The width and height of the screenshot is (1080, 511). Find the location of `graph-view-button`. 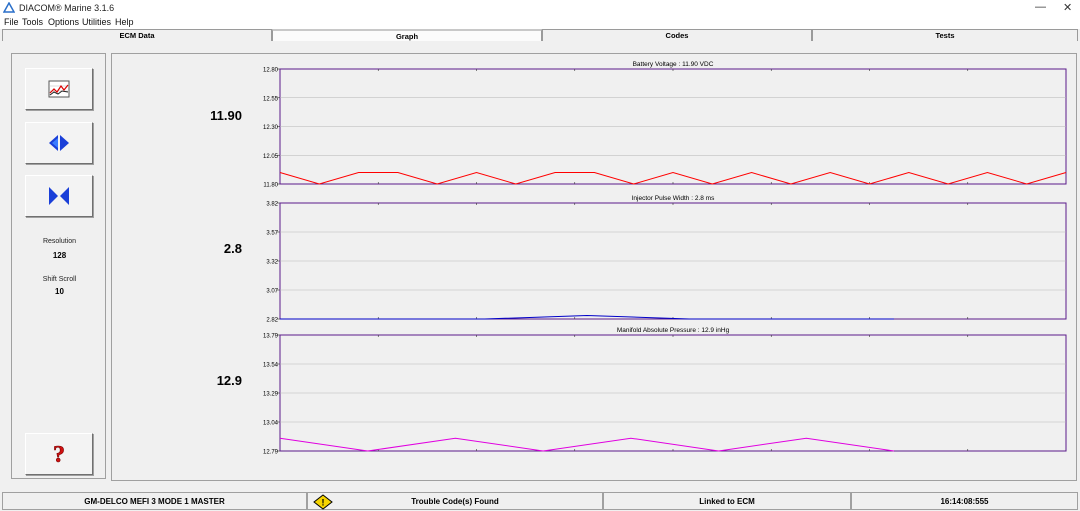

graph-view-button is located at coordinates (59, 89).